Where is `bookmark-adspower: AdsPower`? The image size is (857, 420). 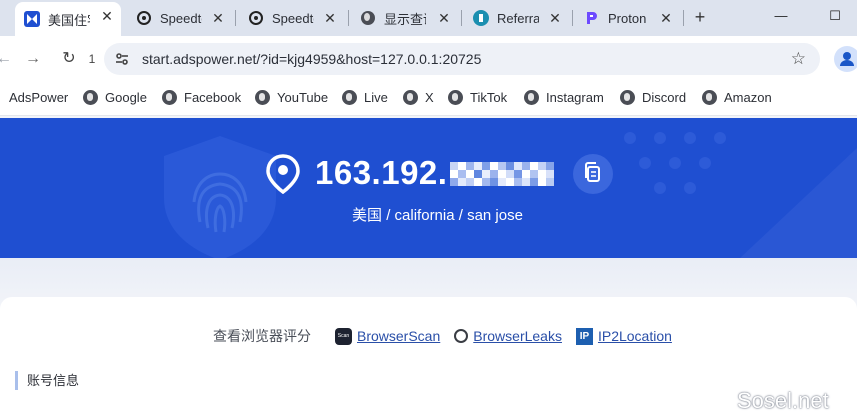 bookmark-adspower: AdsPower is located at coordinates (38, 97).